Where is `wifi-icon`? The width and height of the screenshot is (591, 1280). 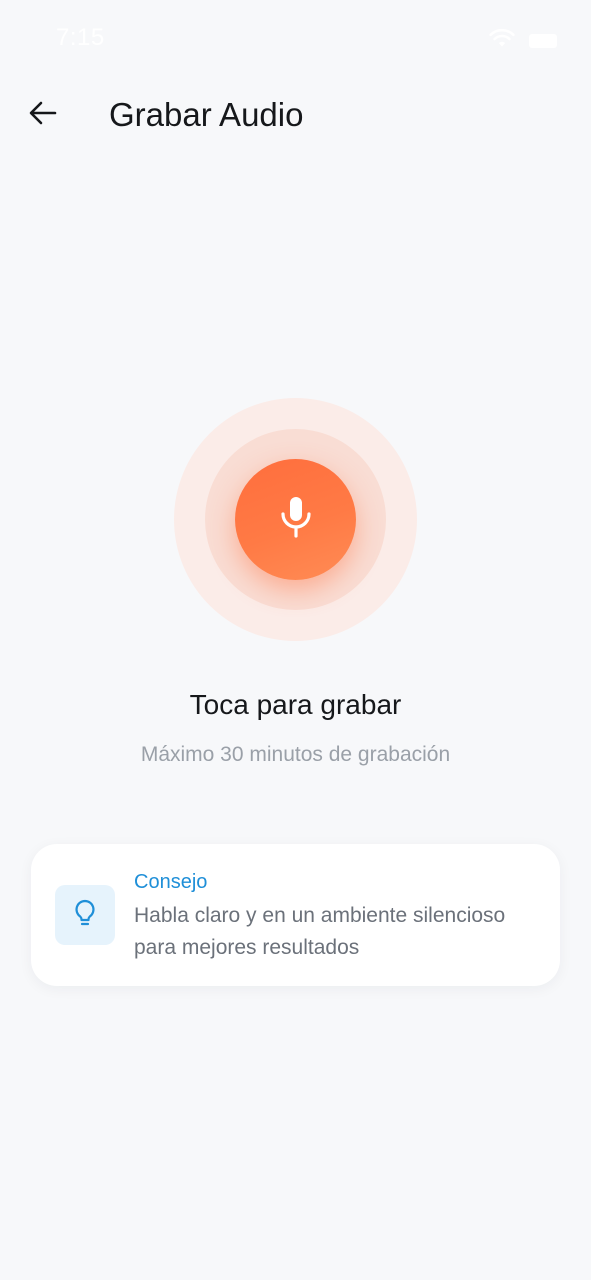 wifi-icon is located at coordinates (502, 40).